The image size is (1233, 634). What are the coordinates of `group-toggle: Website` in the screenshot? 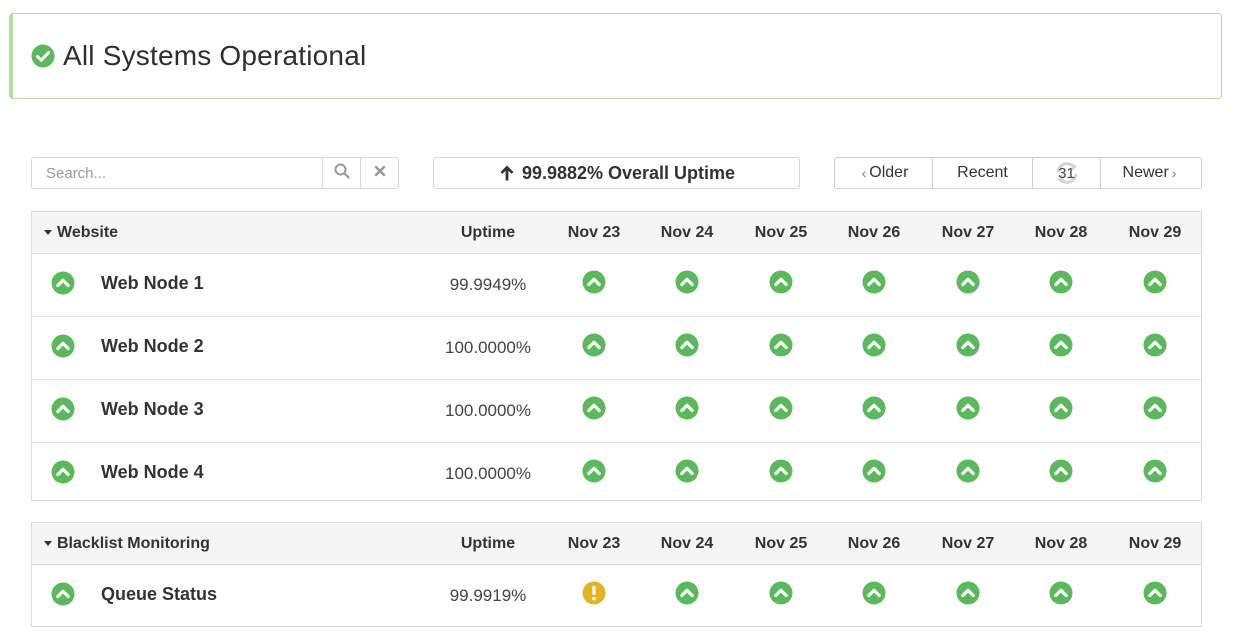 It's located at (81, 233).